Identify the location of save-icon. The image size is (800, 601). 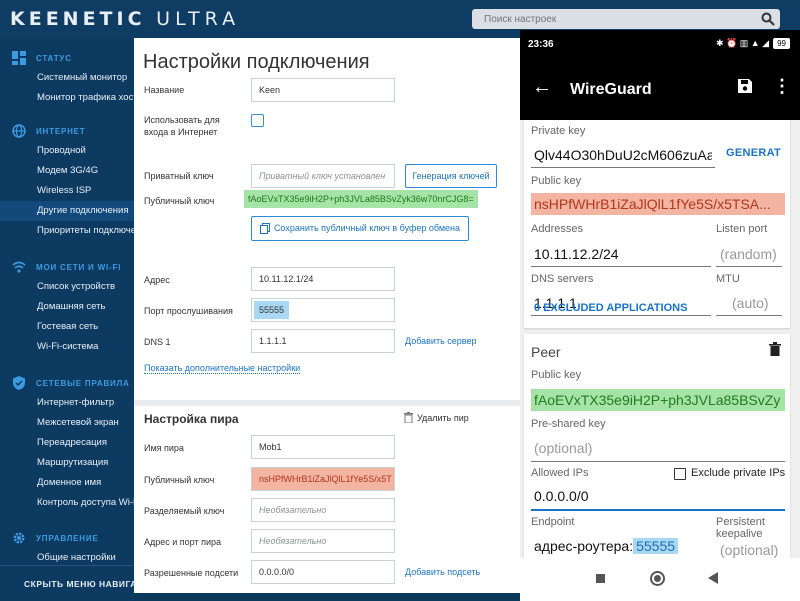
(745, 86).